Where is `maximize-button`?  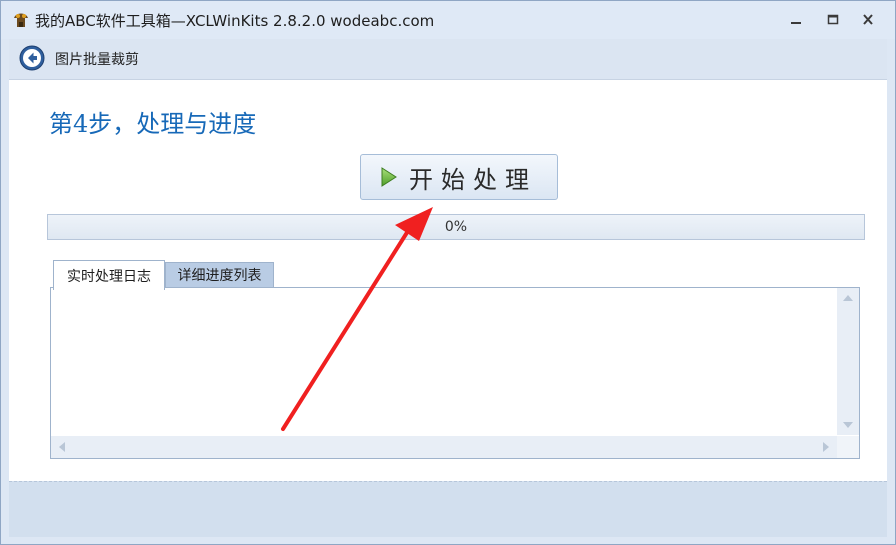
maximize-button is located at coordinates (833, 20).